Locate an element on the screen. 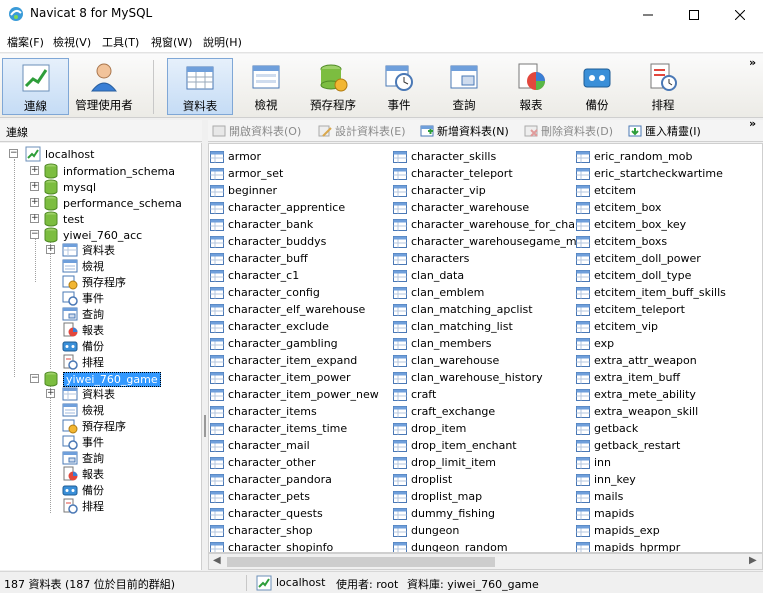 The image size is (763, 593). table-item: character_vip is located at coordinates (491, 190).